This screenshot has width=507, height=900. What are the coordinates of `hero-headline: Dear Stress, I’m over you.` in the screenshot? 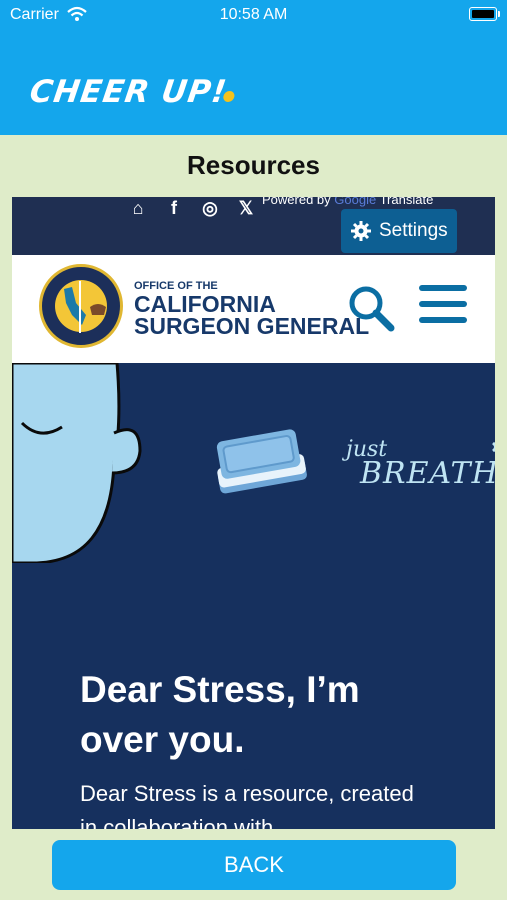 It's located at (220, 714).